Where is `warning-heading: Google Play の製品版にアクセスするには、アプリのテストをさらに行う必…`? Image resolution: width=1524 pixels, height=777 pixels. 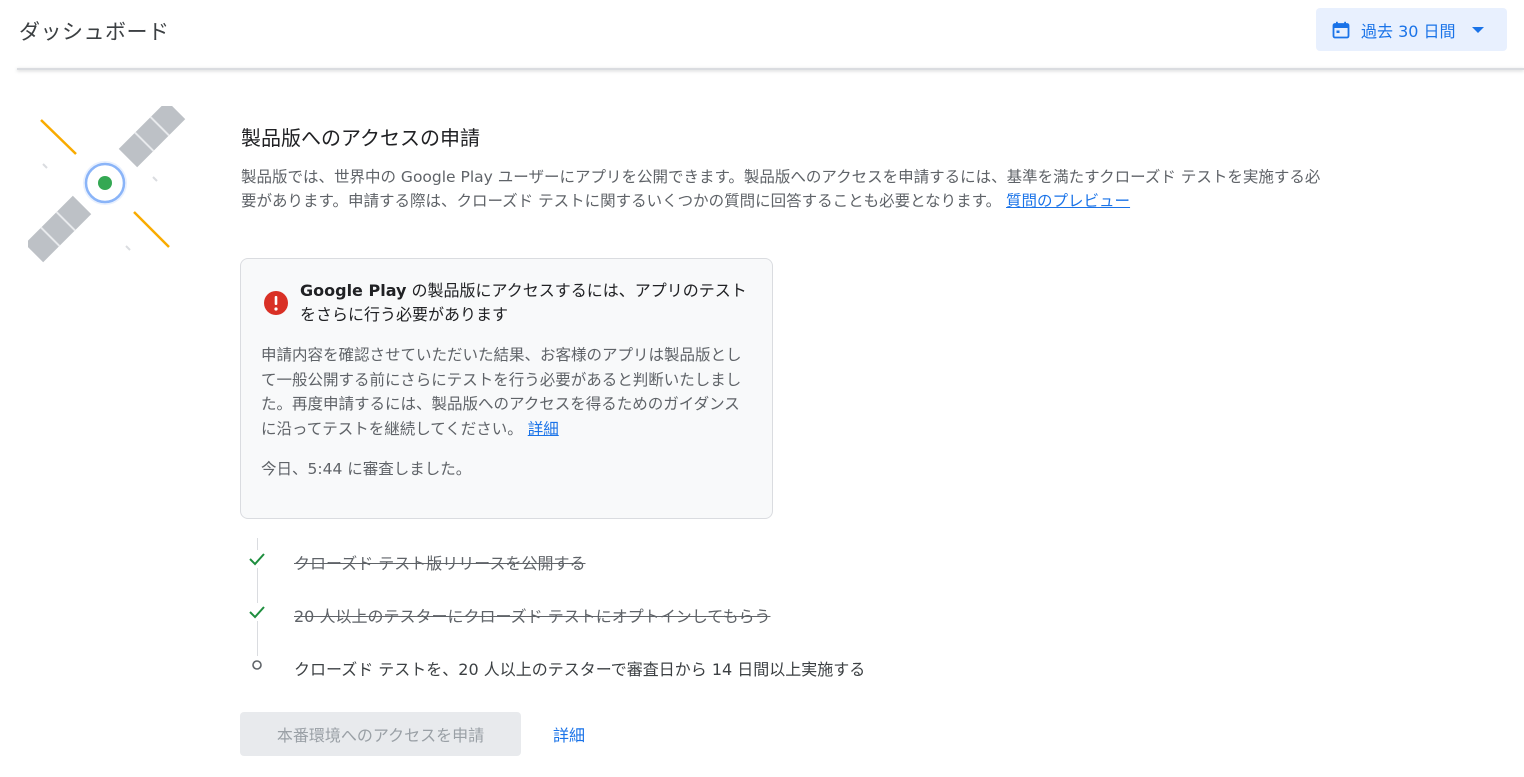
warning-heading: Google Play の製品版にアクセスするには、アプリのテストをさらに行う必… is located at coordinates (527, 303).